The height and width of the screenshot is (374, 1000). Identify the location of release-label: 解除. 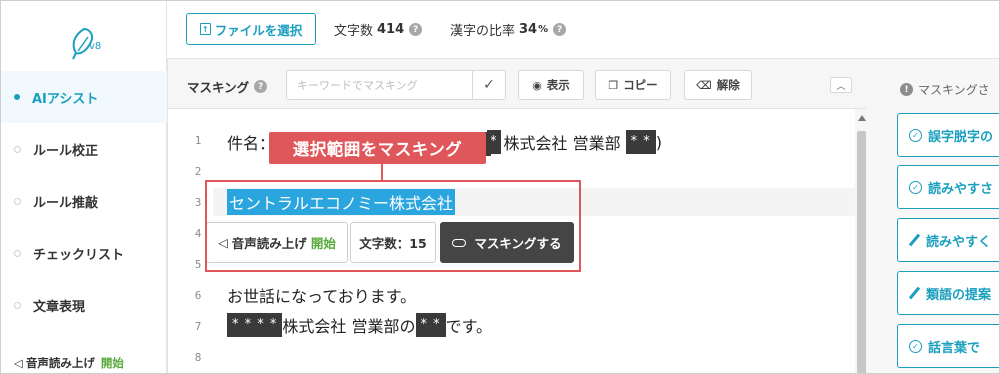
(728, 85).